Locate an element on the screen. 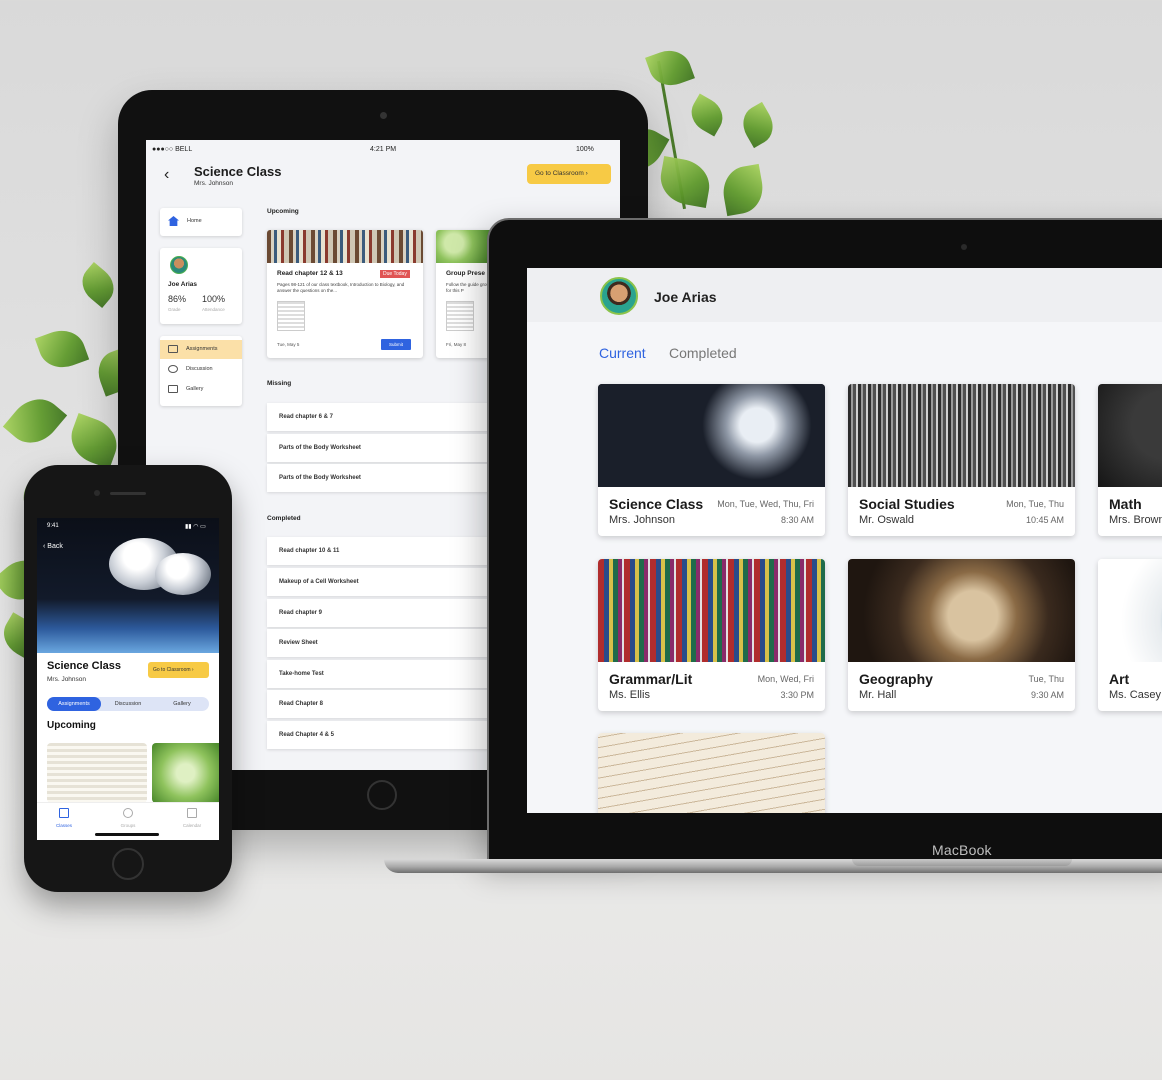 This screenshot has height=1080, width=1162. signal-wifi-battery-icon: ▮▮ ◠ ▭ is located at coordinates (195, 527).